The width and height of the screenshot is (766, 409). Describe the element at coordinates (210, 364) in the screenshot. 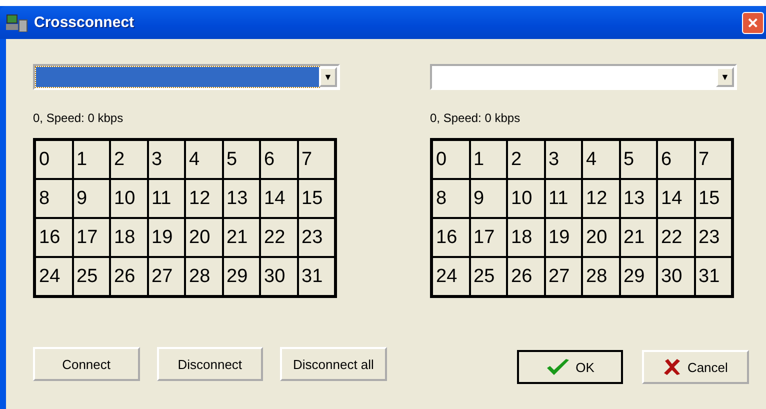

I see `action-button: Disconnect` at that location.